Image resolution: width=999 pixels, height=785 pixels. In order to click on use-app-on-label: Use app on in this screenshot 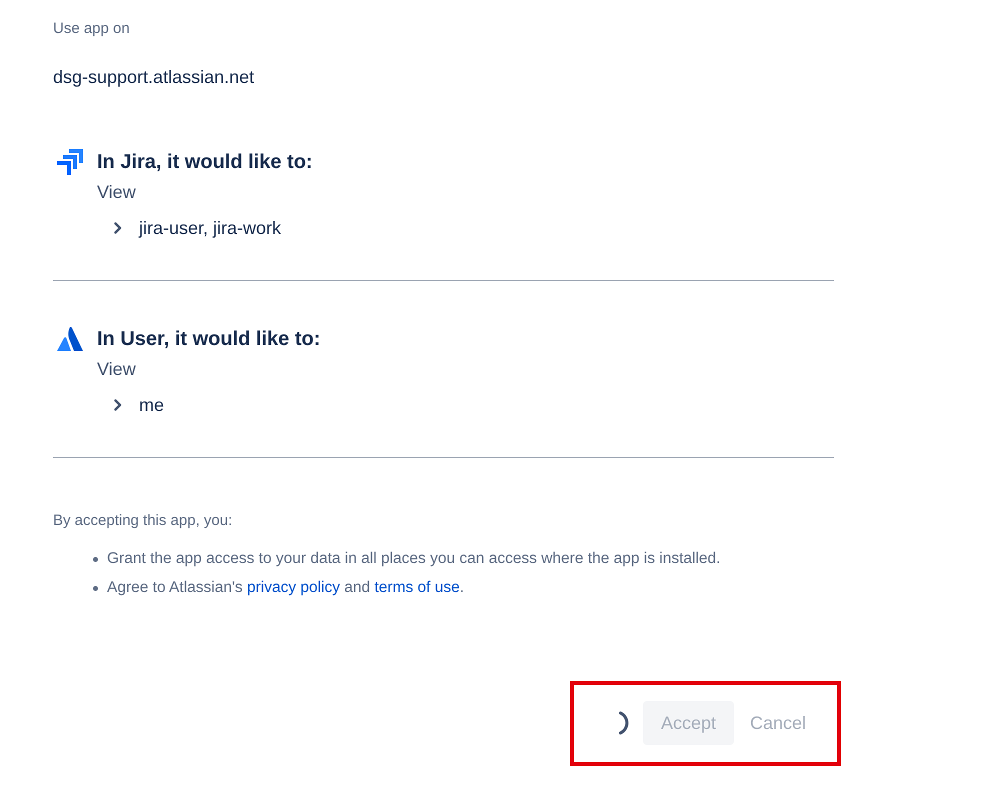, I will do `click(92, 29)`.